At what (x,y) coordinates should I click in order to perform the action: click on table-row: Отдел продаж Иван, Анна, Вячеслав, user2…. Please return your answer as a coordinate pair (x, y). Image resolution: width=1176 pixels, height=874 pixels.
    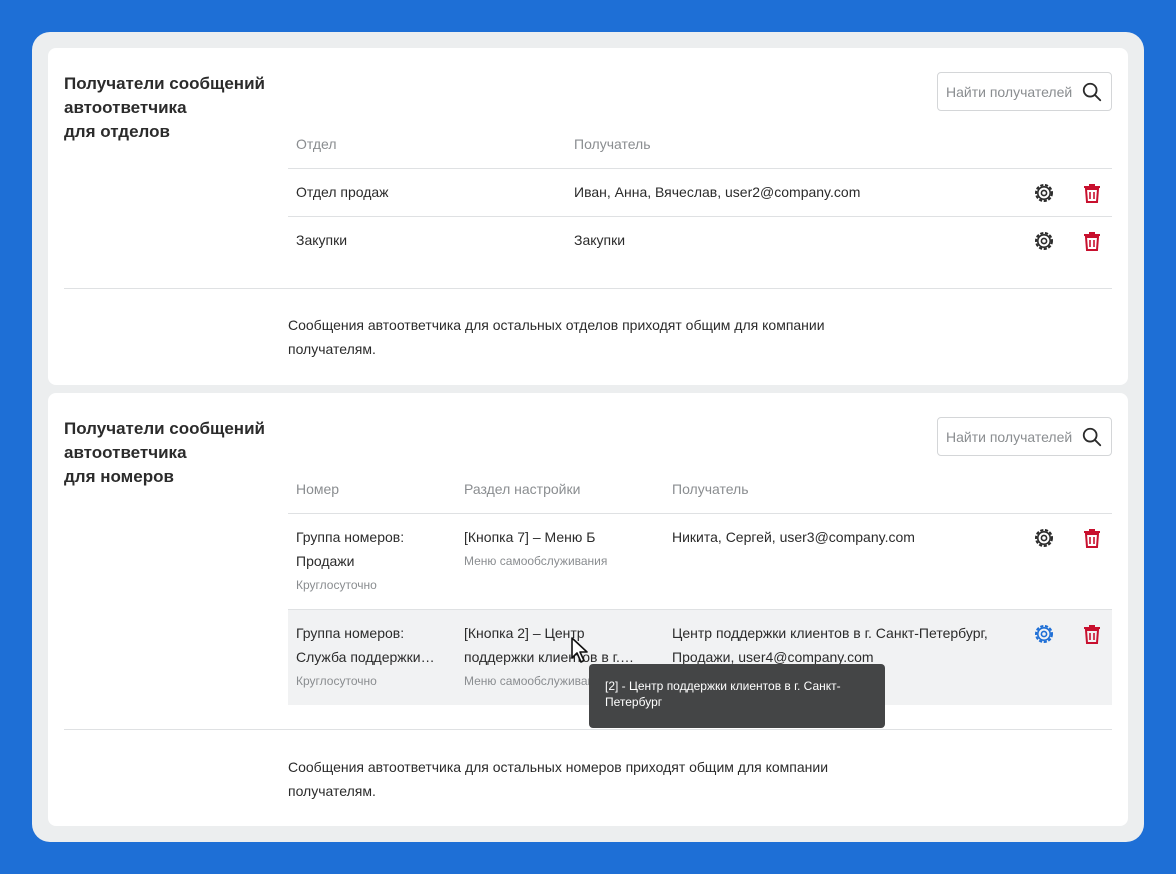
    Looking at the image, I should click on (700, 193).